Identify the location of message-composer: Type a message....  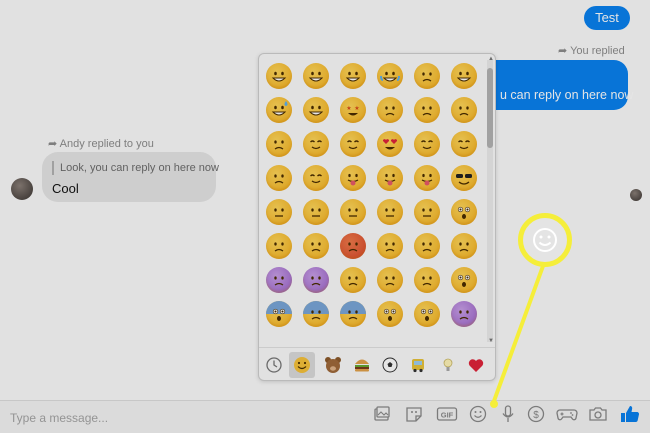
(325, 416).